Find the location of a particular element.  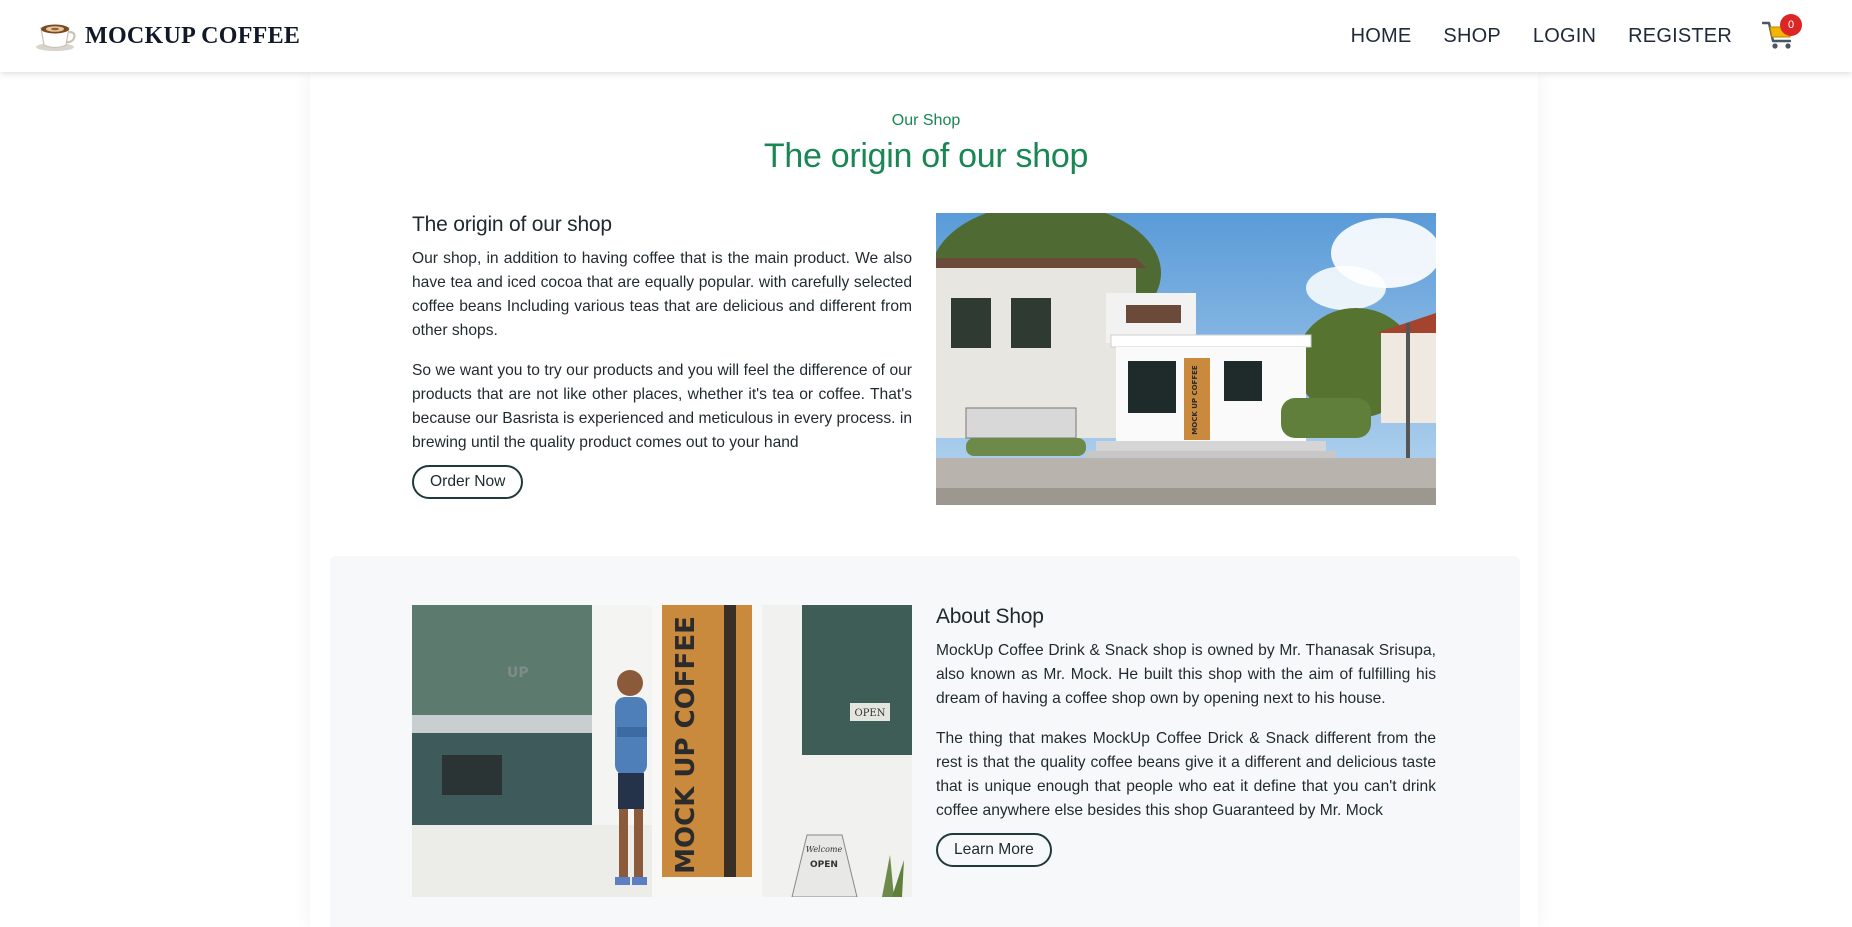

main-nav: HOME SHOP LOGIN REGISTER is located at coordinates (1541, 36).